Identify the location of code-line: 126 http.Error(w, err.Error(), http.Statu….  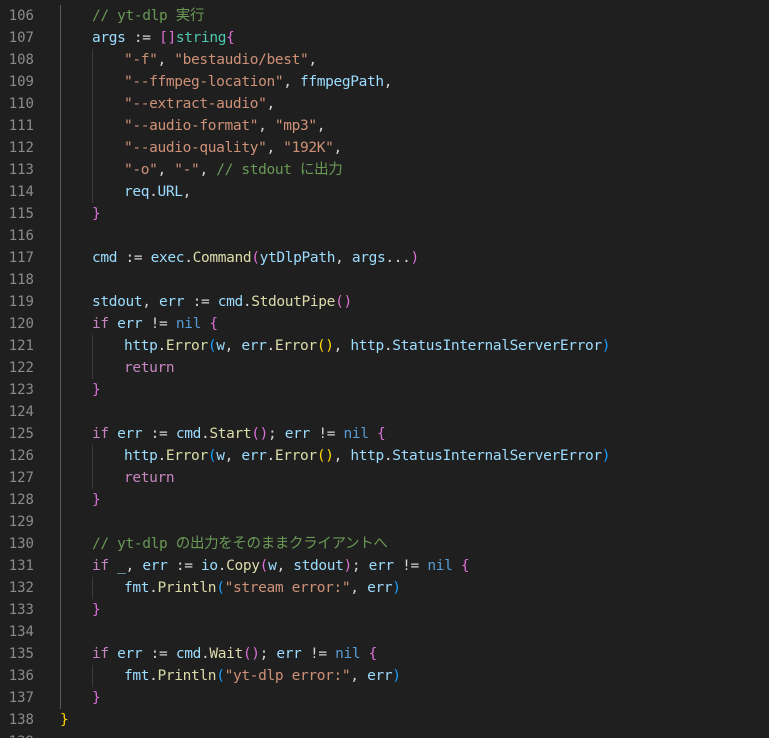
(384, 456).